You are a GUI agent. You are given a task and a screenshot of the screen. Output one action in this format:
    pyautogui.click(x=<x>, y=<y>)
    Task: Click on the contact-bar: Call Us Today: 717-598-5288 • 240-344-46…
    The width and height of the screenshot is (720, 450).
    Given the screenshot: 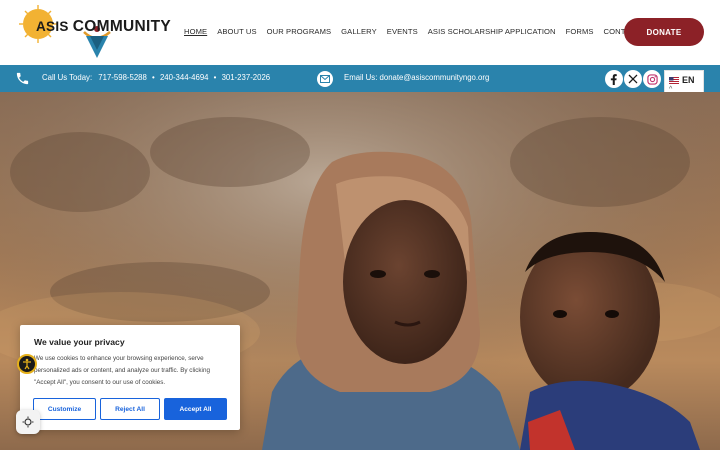 What is the action you would take?
    pyautogui.click(x=360, y=78)
    